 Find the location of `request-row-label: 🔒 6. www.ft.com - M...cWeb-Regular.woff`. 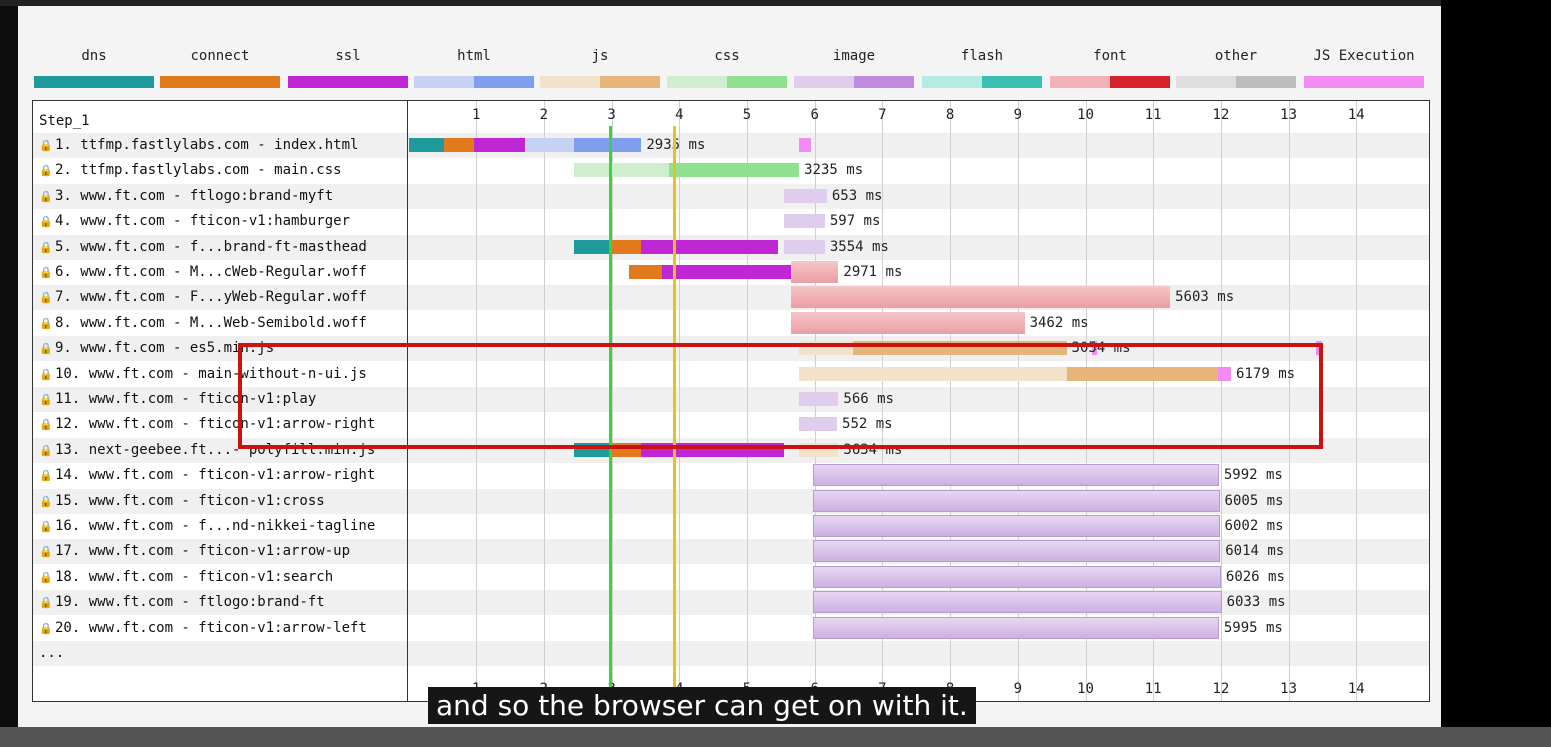

request-row-label: 🔒 6. www.ft.com - M...cWeb-Regular.woff is located at coordinates (203, 272).